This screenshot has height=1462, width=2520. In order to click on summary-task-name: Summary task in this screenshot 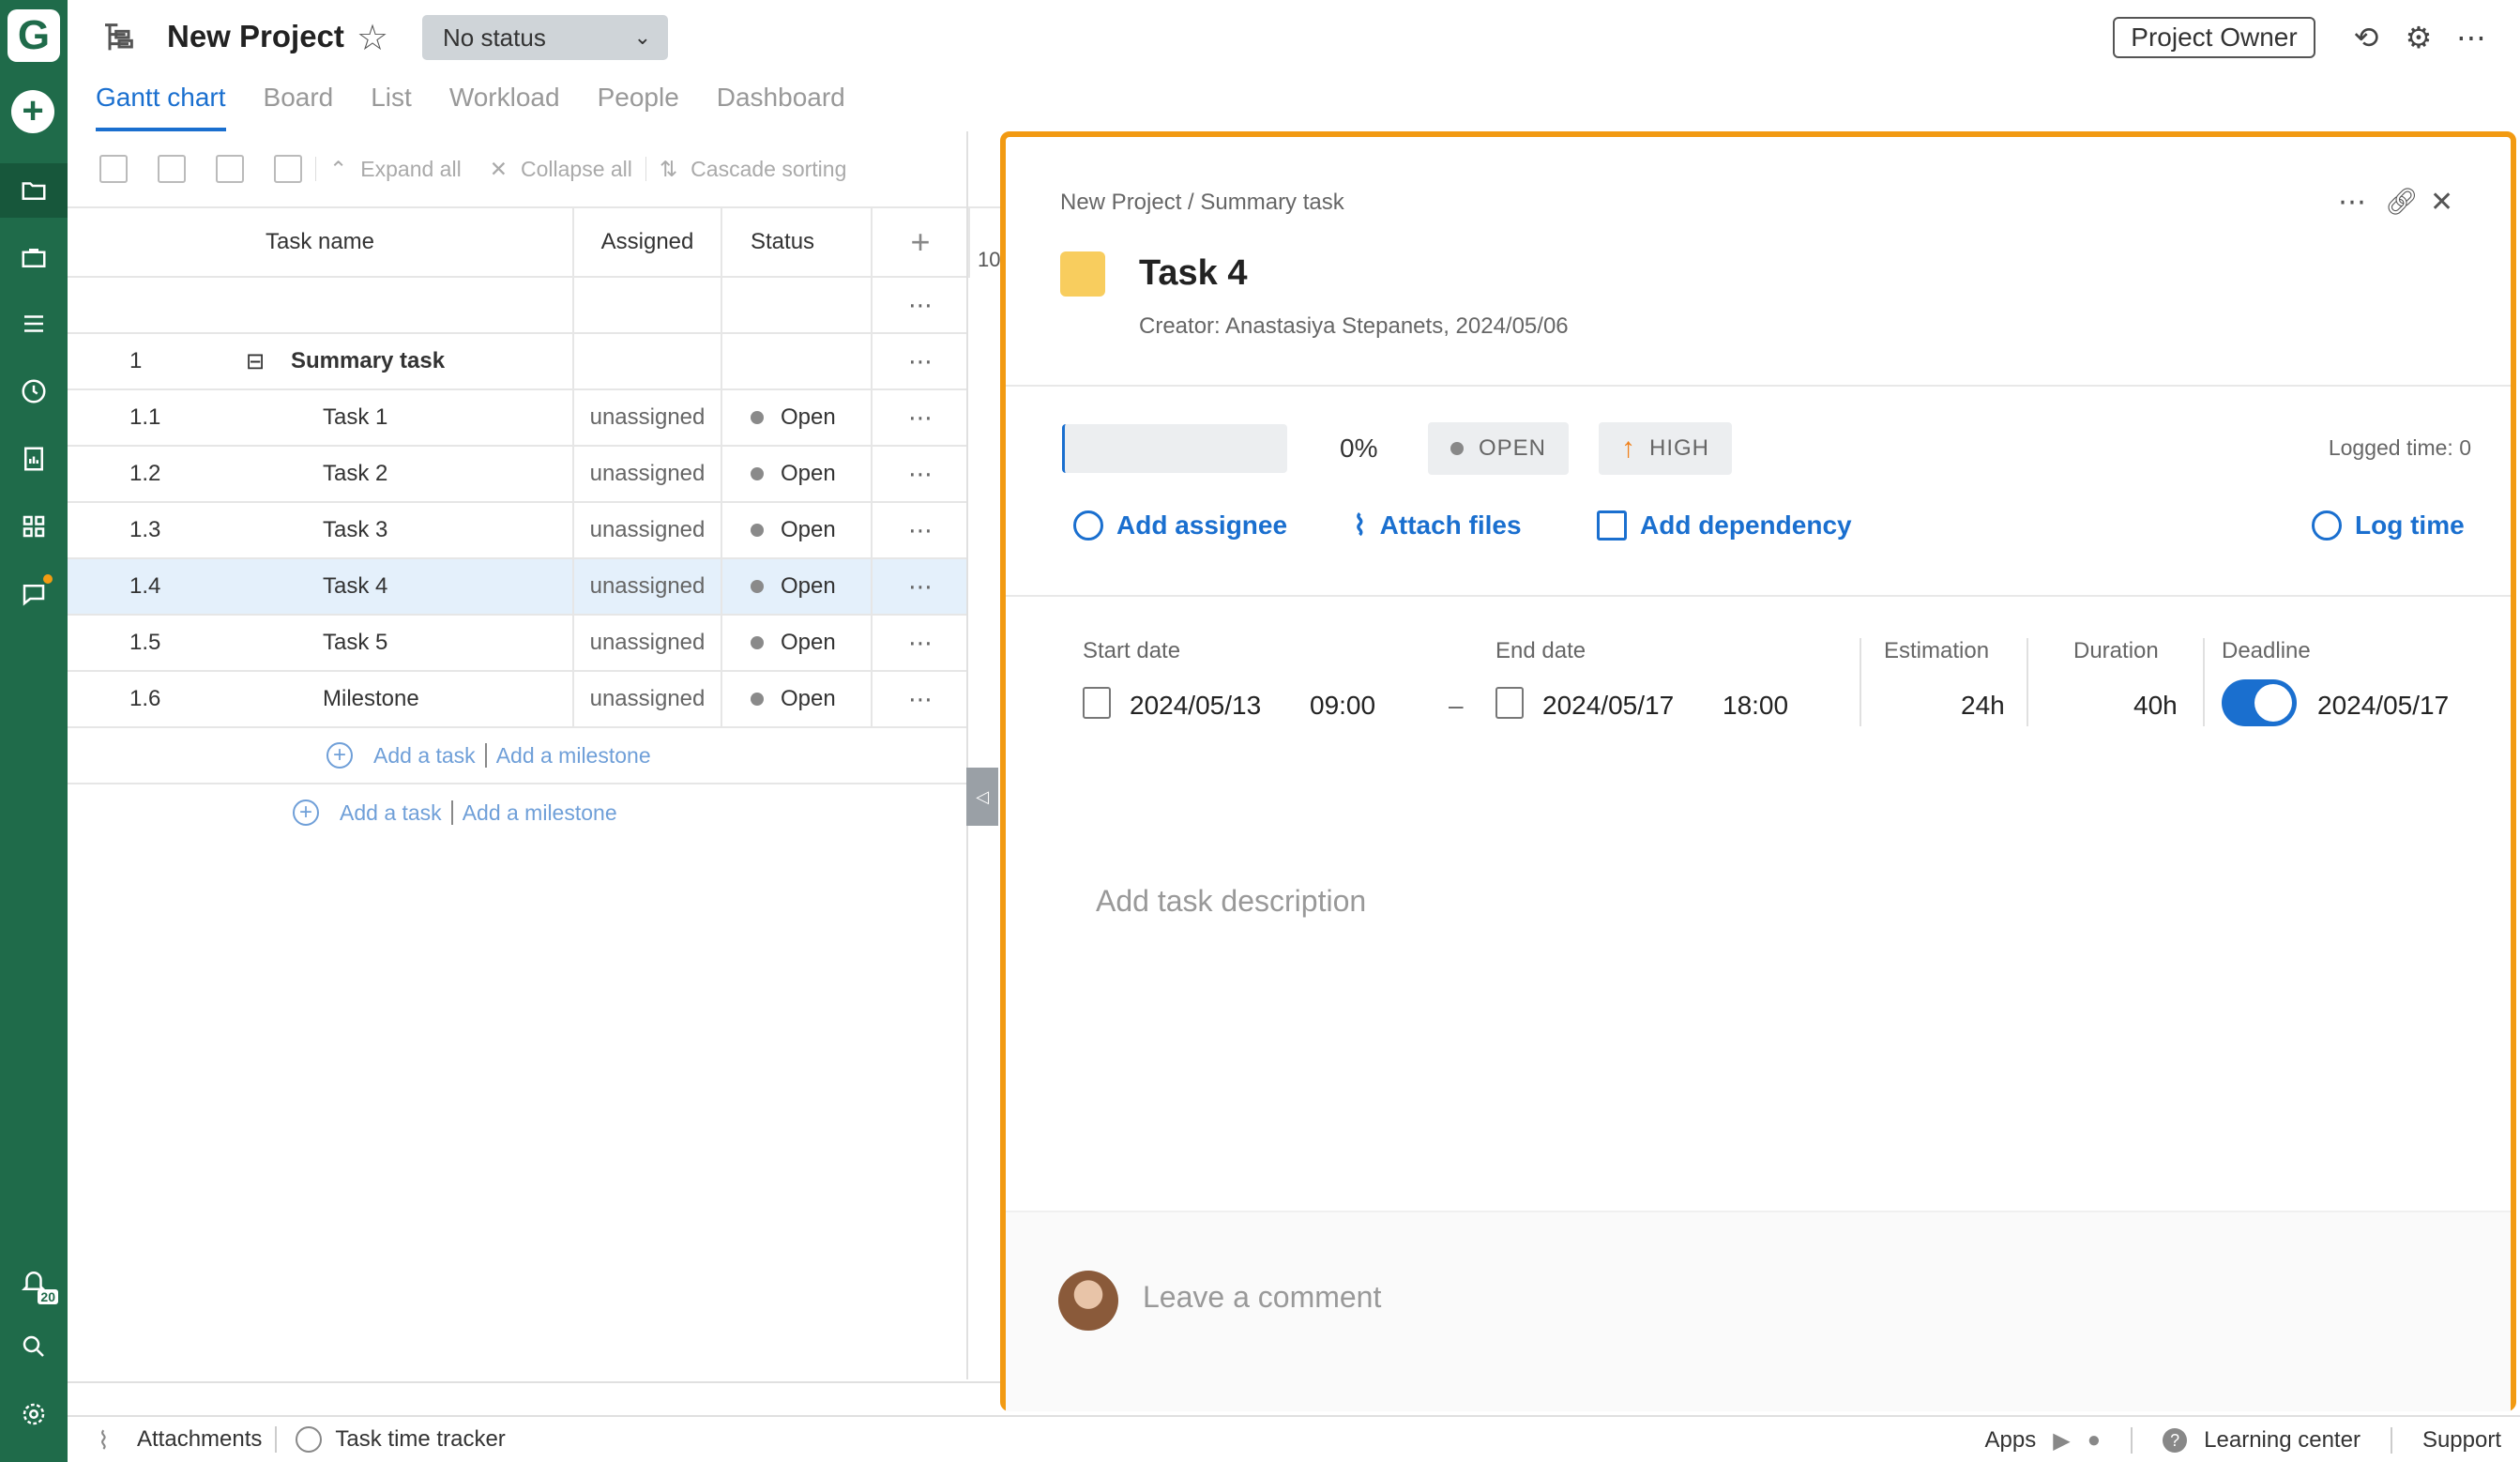, I will do `click(368, 361)`.